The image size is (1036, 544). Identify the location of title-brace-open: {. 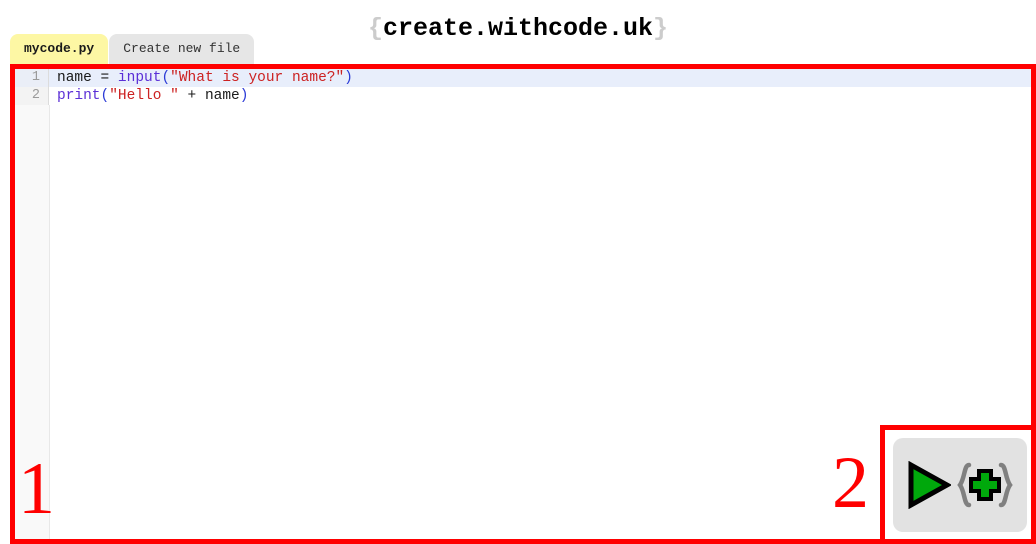
(375, 28).